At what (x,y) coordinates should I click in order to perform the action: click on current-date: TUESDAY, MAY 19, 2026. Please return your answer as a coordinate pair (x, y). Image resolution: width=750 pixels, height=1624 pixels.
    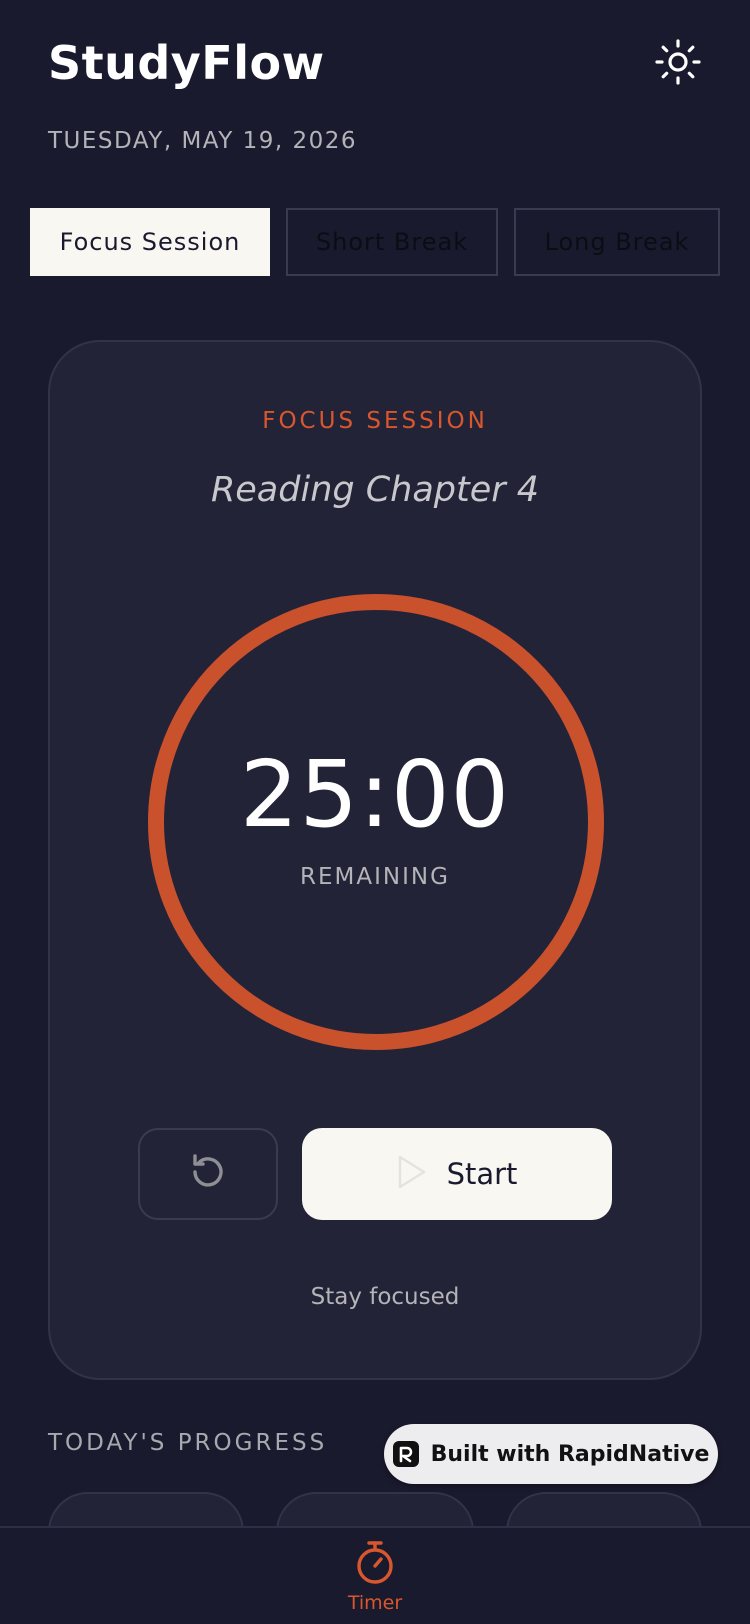
    Looking at the image, I should click on (203, 141).